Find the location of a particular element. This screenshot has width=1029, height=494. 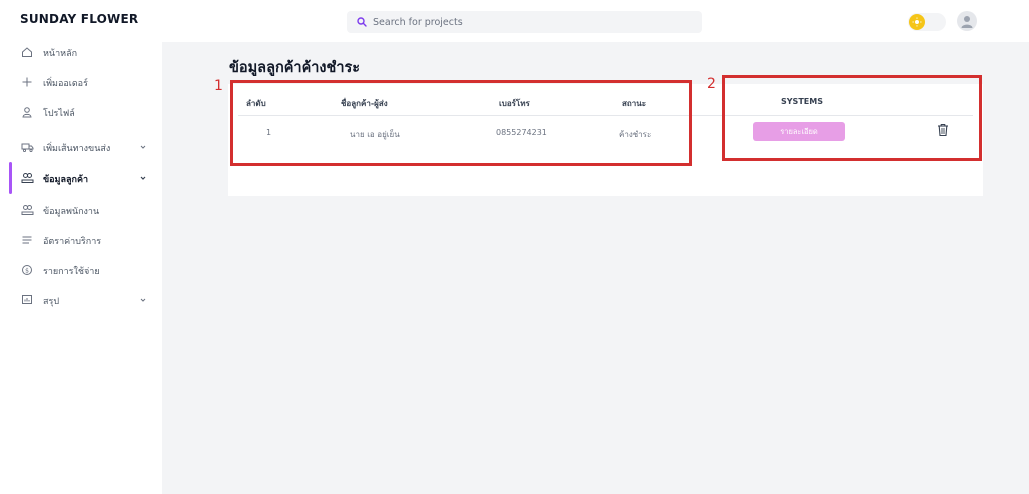

coin-icon: $ is located at coordinates (27, 270).